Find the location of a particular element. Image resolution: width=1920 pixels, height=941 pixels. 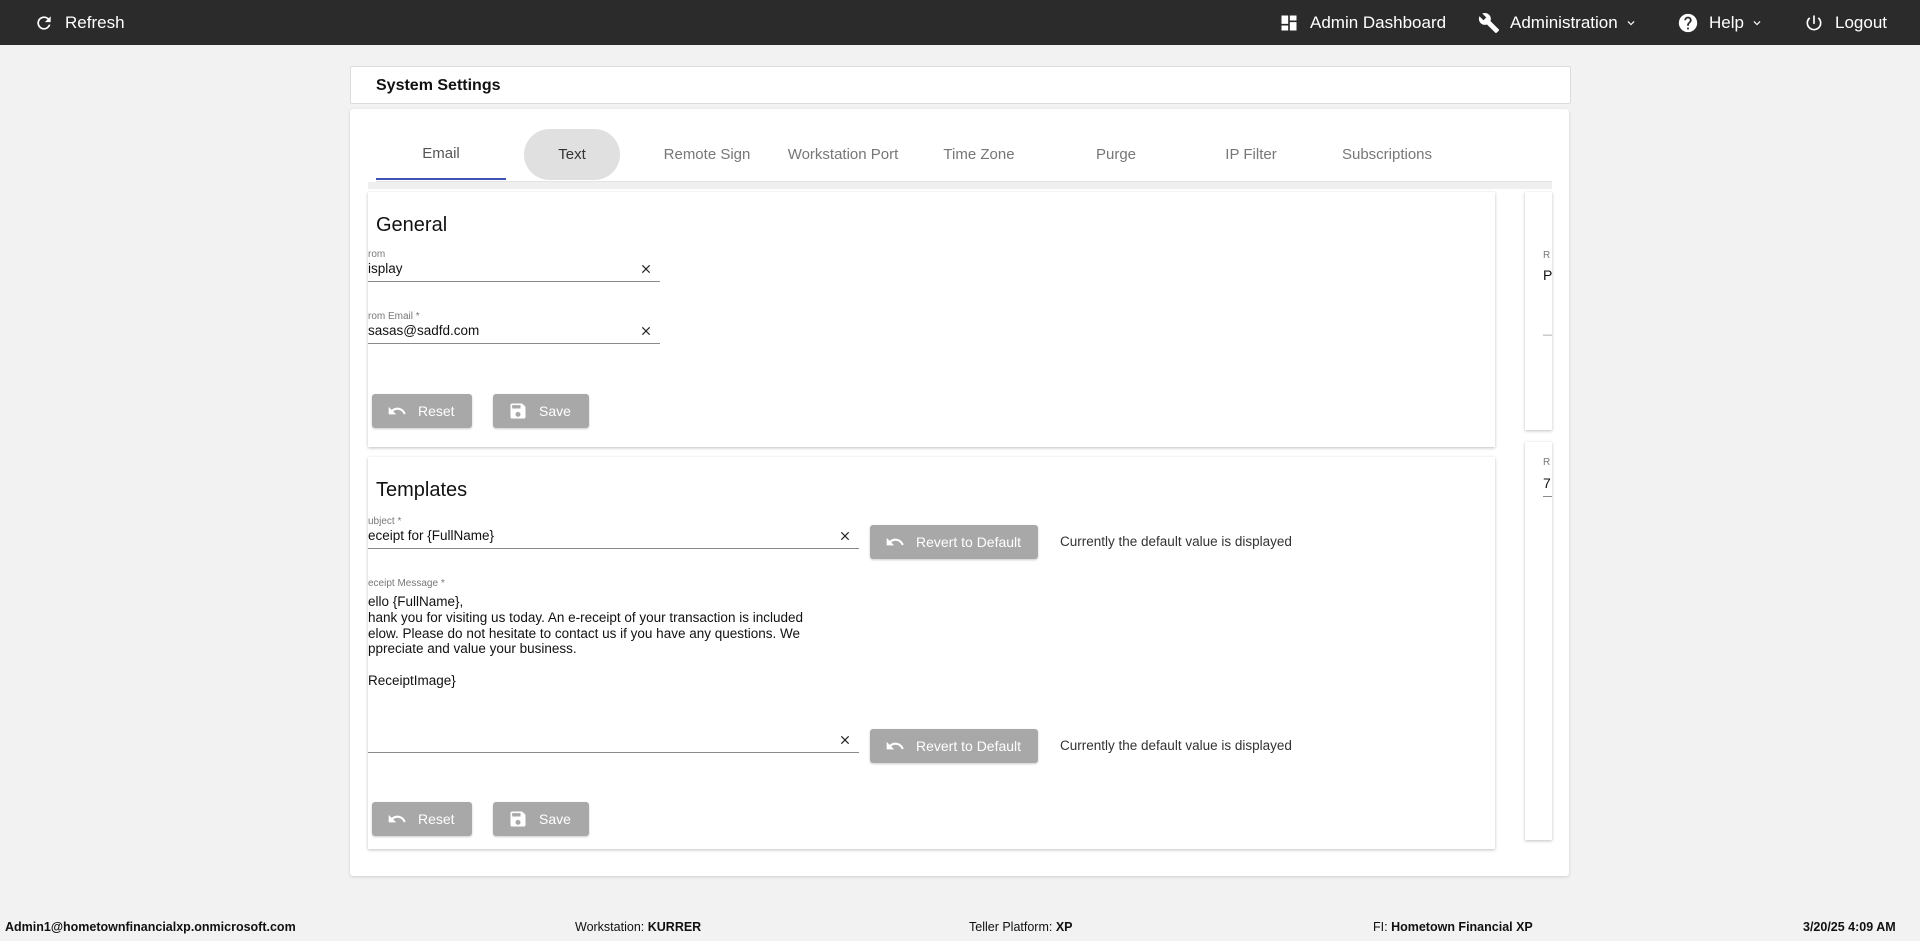

tab-label: Workstation Port is located at coordinates (843, 154).